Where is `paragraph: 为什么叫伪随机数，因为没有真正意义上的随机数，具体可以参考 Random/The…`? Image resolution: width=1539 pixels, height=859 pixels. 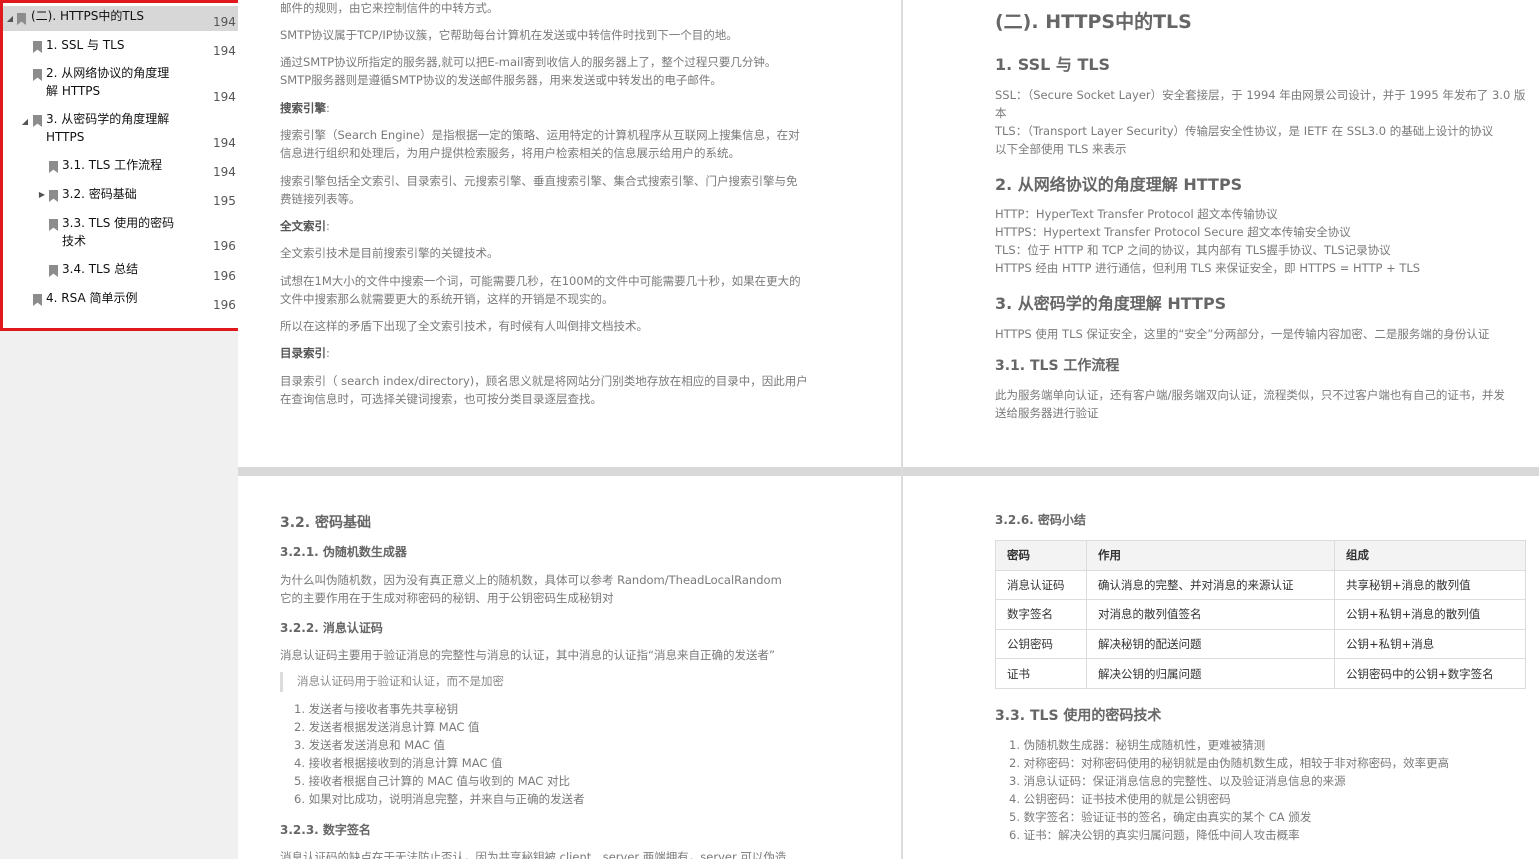
paragraph: 为什么叫伪随机数，因为没有真正意义上的随机数，具体可以参考 Random/The… is located at coordinates (531, 589).